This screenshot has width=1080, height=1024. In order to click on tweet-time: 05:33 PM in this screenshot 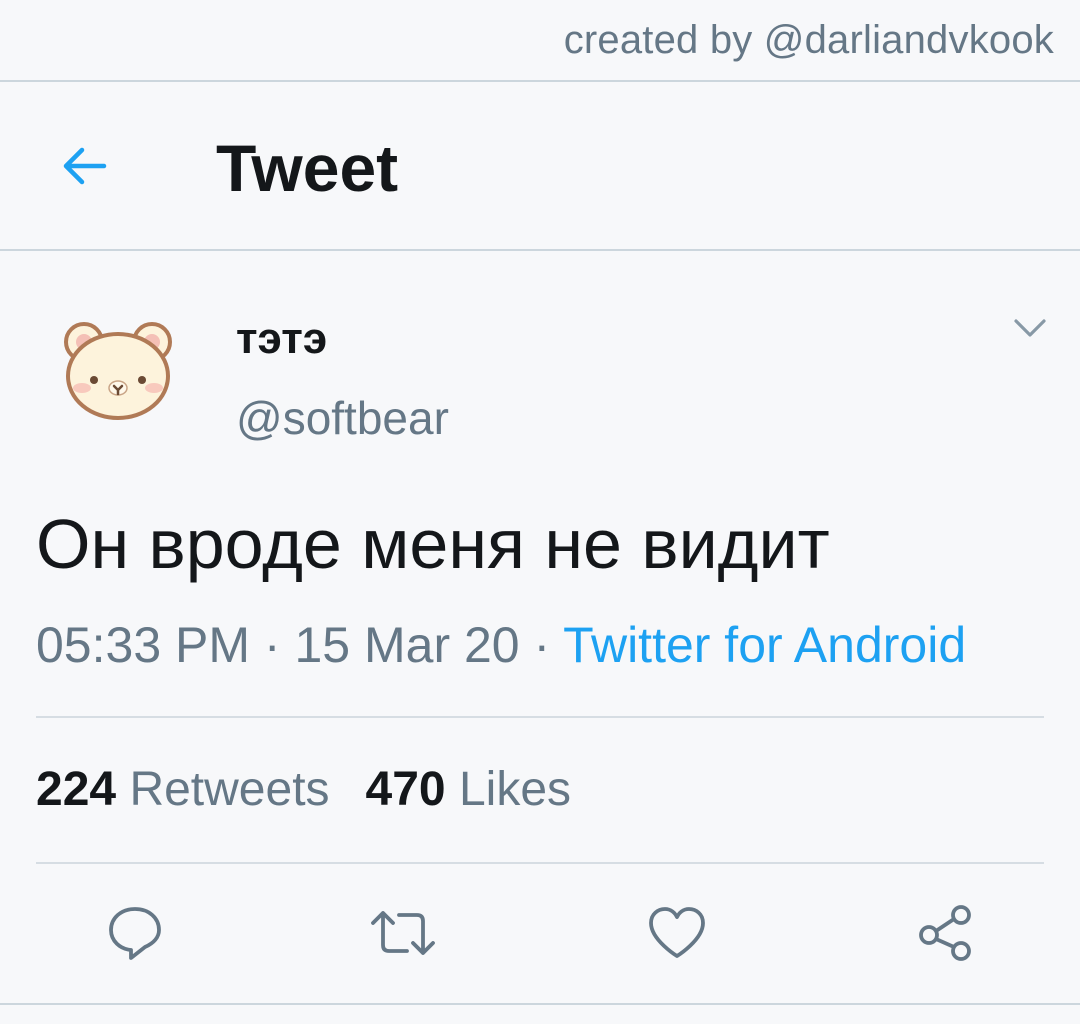, I will do `click(143, 645)`.